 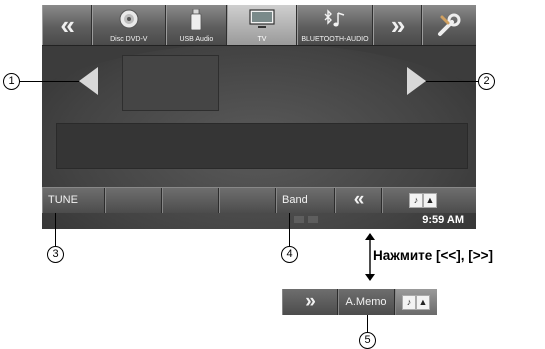 I want to click on setup-button, so click(x=449, y=25).